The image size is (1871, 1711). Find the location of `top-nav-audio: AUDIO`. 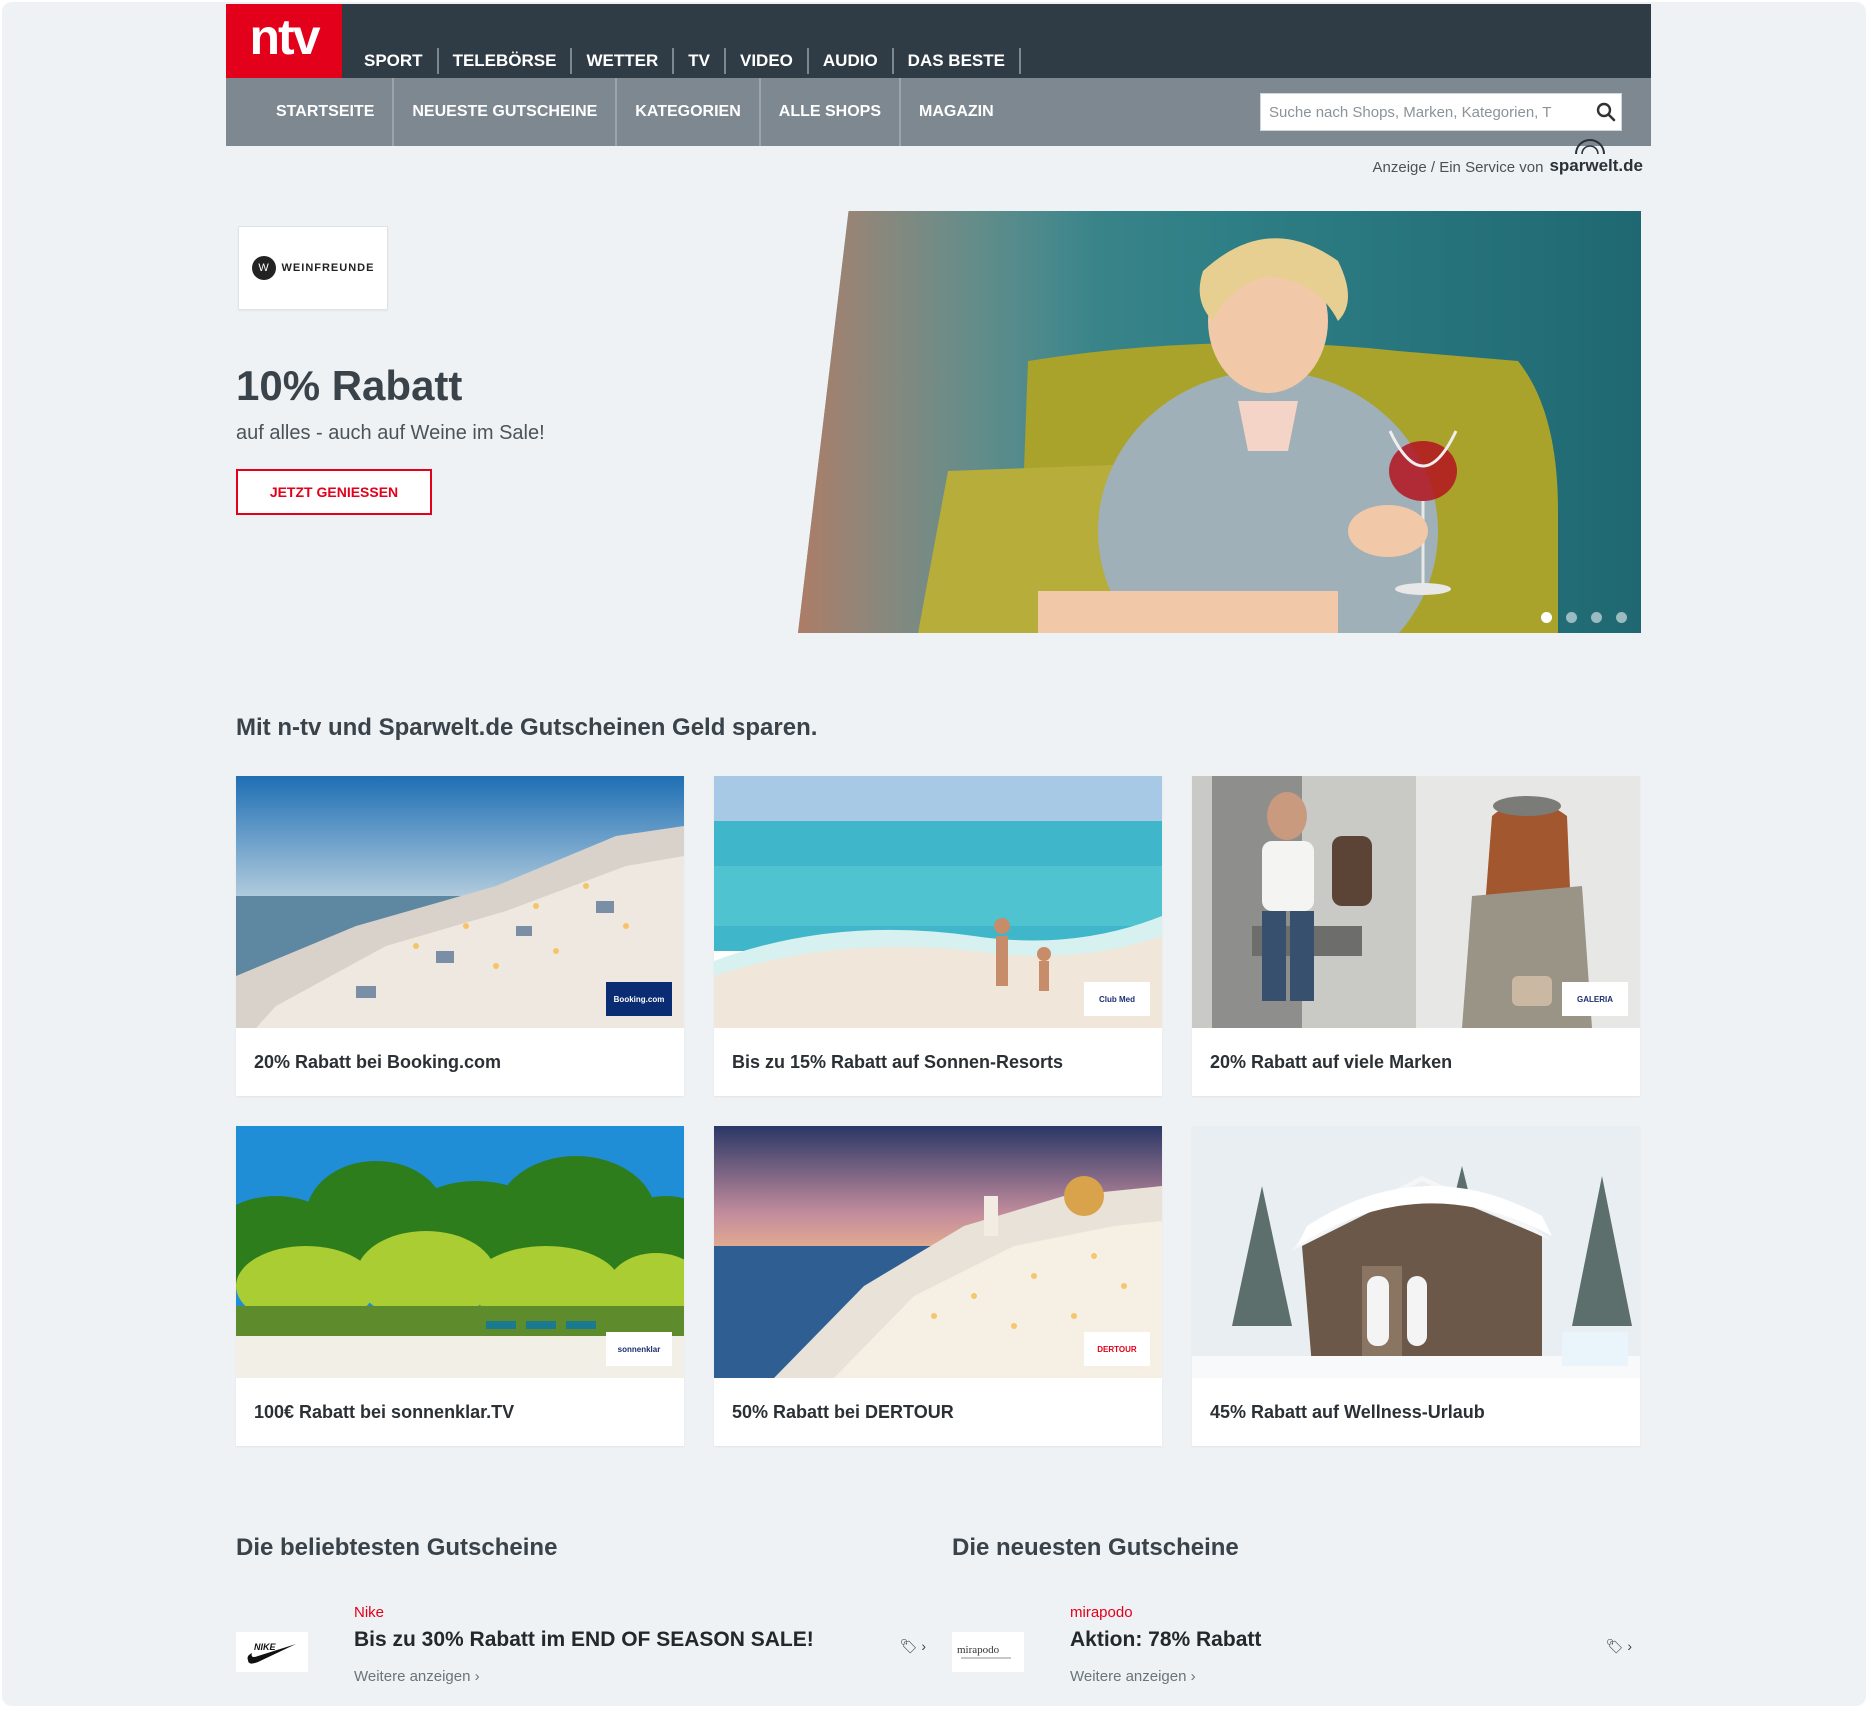

top-nav-audio: AUDIO is located at coordinates (851, 61).